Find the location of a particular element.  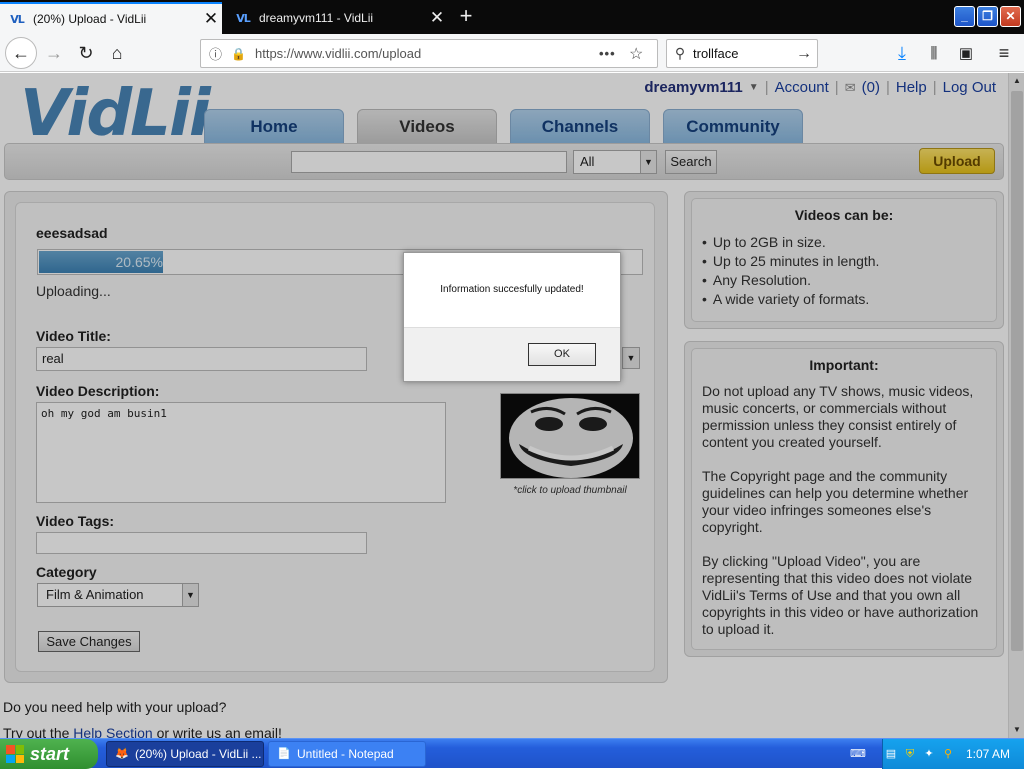

maximize-button: ❐ is located at coordinates (987, 16).